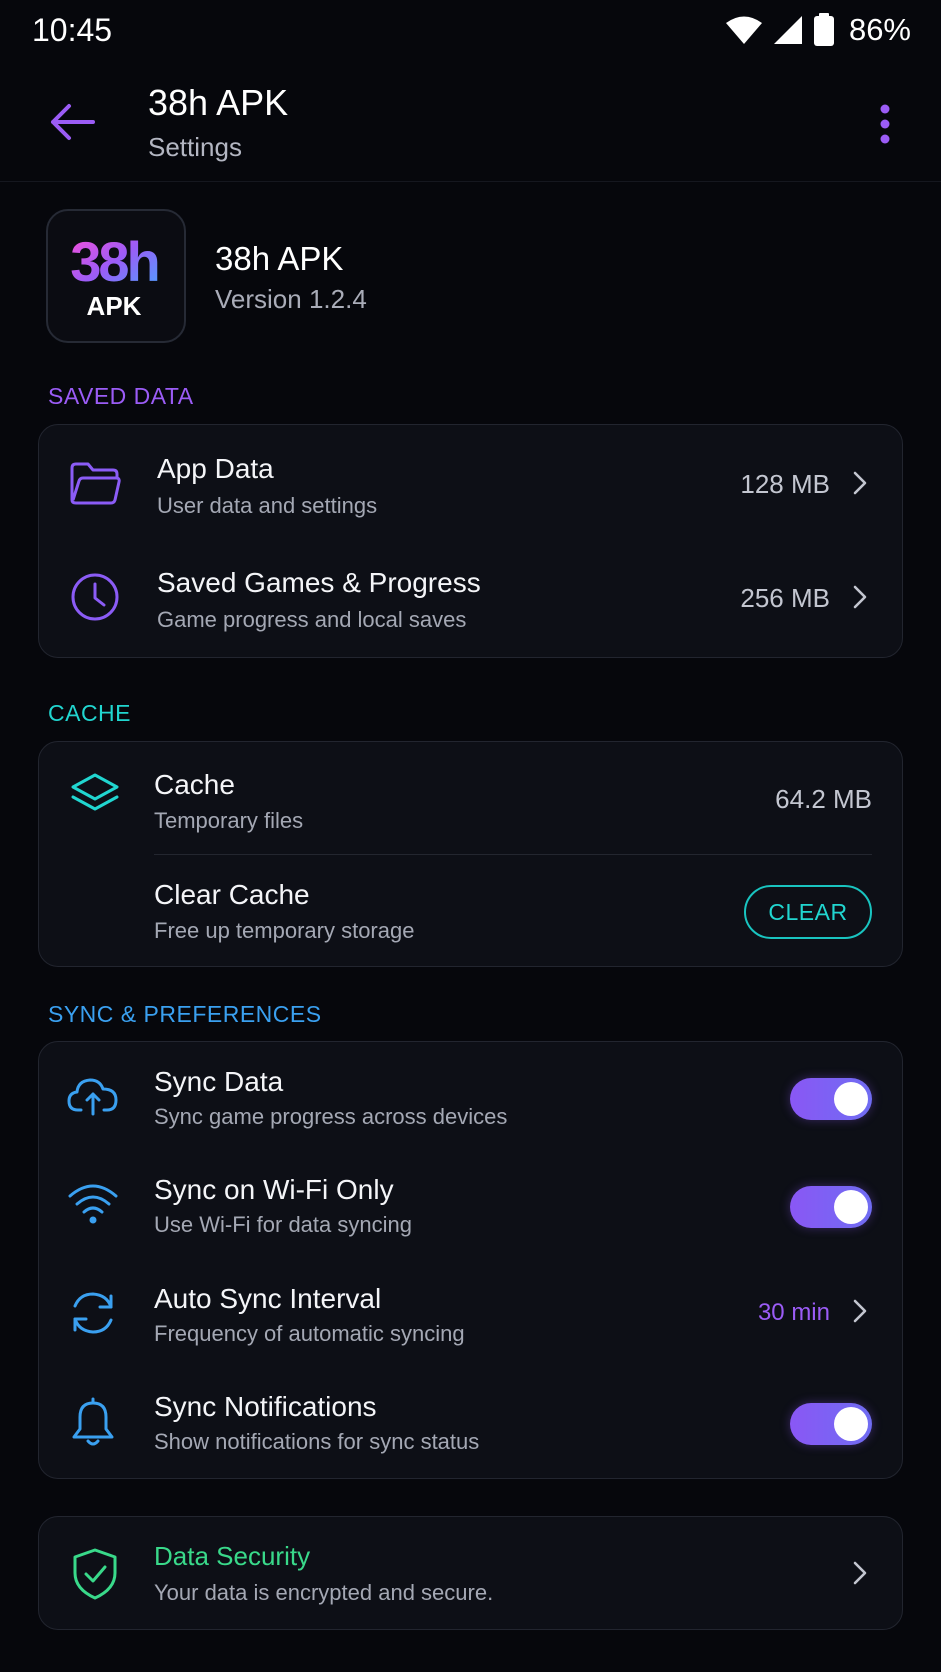 This screenshot has width=941, height=1672. I want to click on shield-check-icon, so click(95, 1574).